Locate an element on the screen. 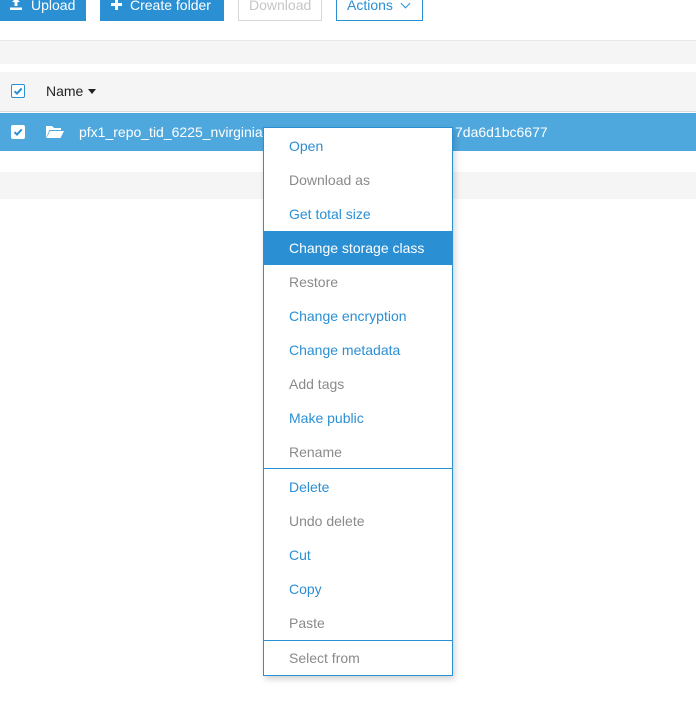 The image size is (696, 708). list-header: Name is located at coordinates (348, 92).